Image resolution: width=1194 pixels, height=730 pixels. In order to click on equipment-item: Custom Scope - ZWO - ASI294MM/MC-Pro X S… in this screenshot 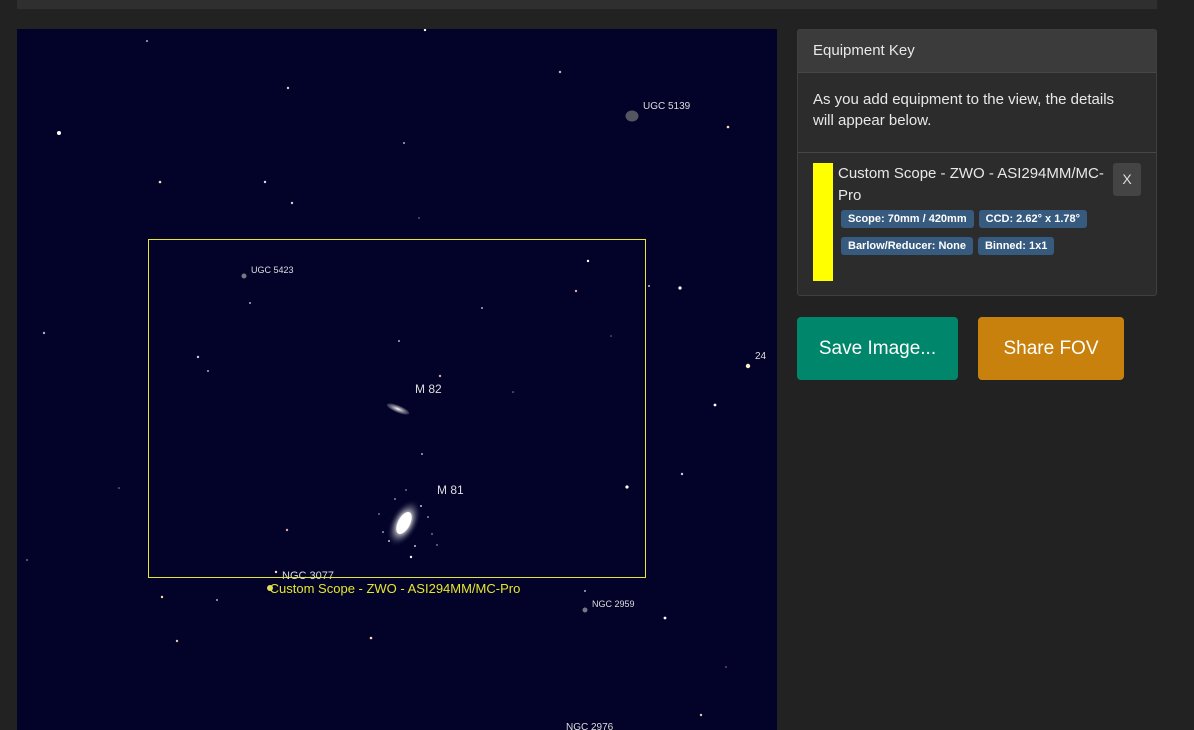, I will do `click(977, 221)`.